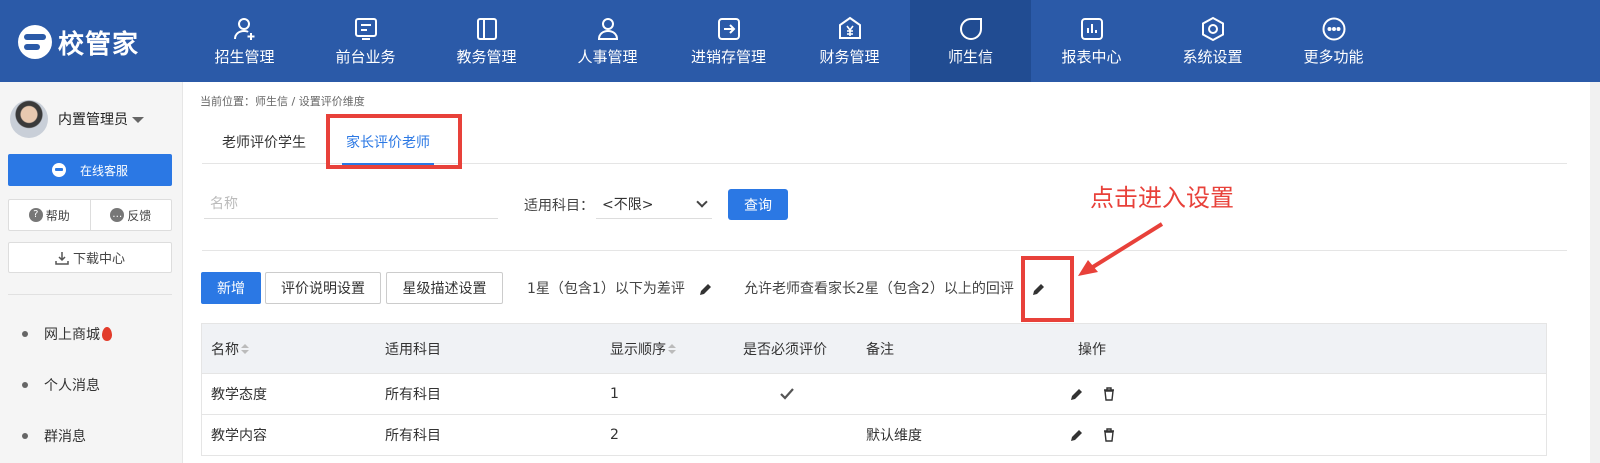 Image resolution: width=1600 pixels, height=463 pixels. I want to click on help-button: ? 帮助, so click(50, 215).